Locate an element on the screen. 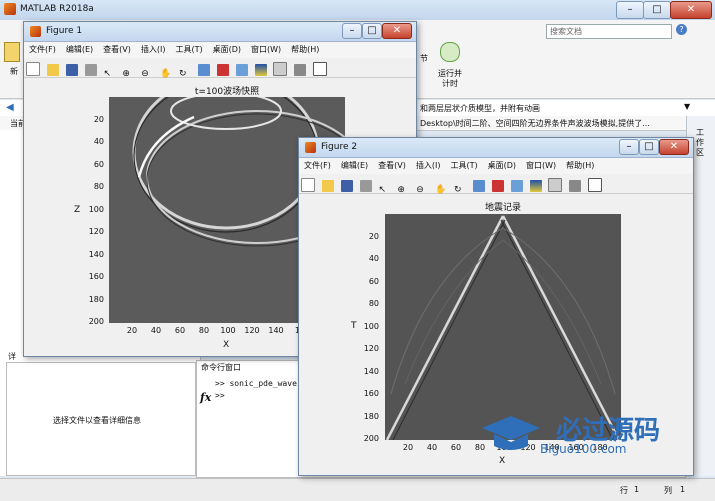 This screenshot has height=501, width=715. maximize-button: □ is located at coordinates (657, 10).